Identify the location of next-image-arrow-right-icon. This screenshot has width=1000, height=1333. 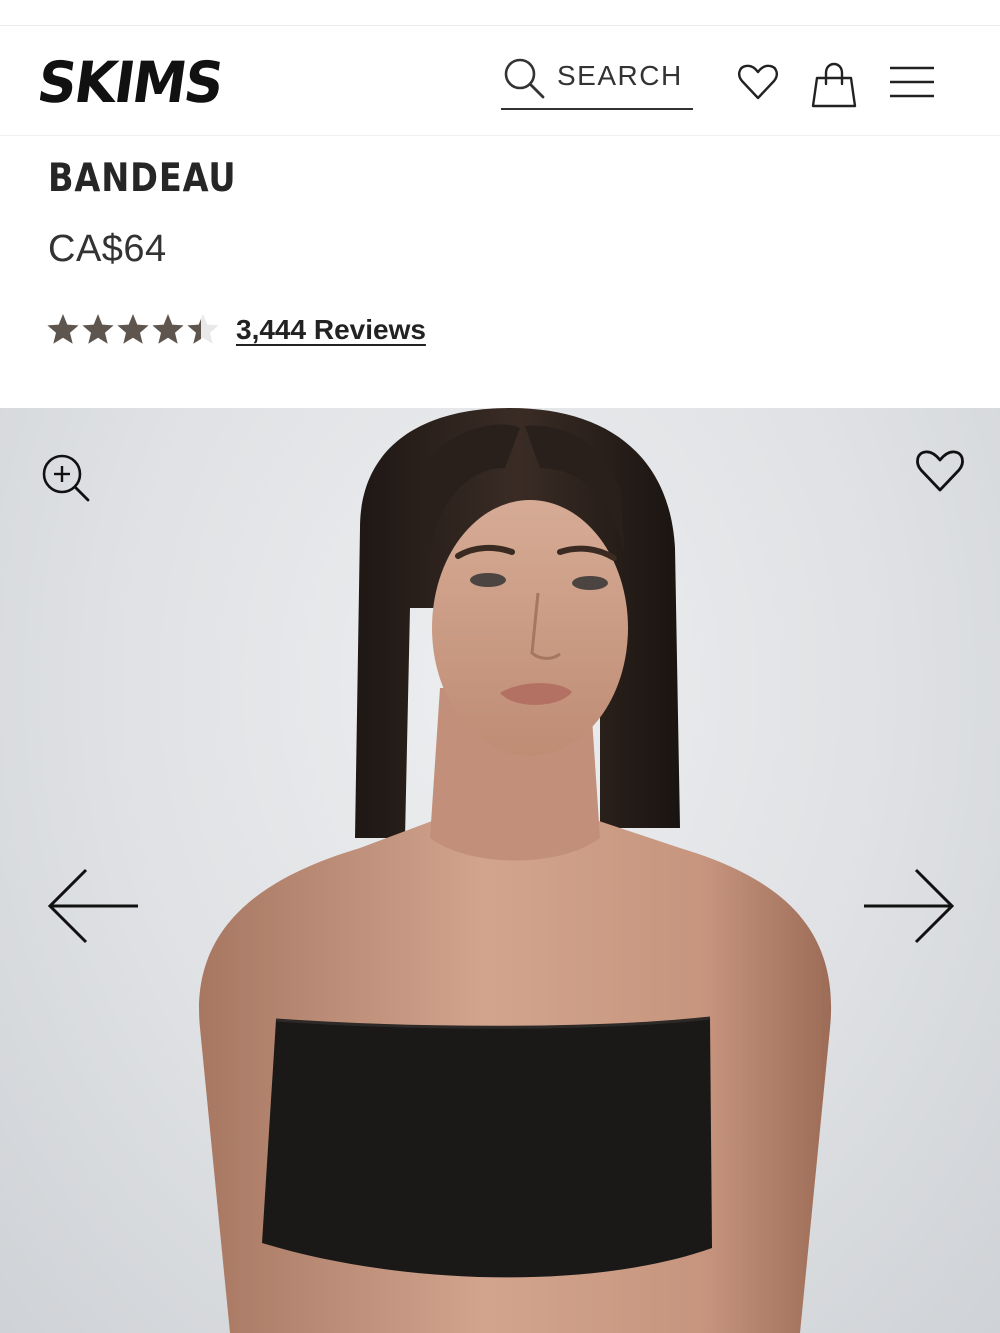
(908, 906).